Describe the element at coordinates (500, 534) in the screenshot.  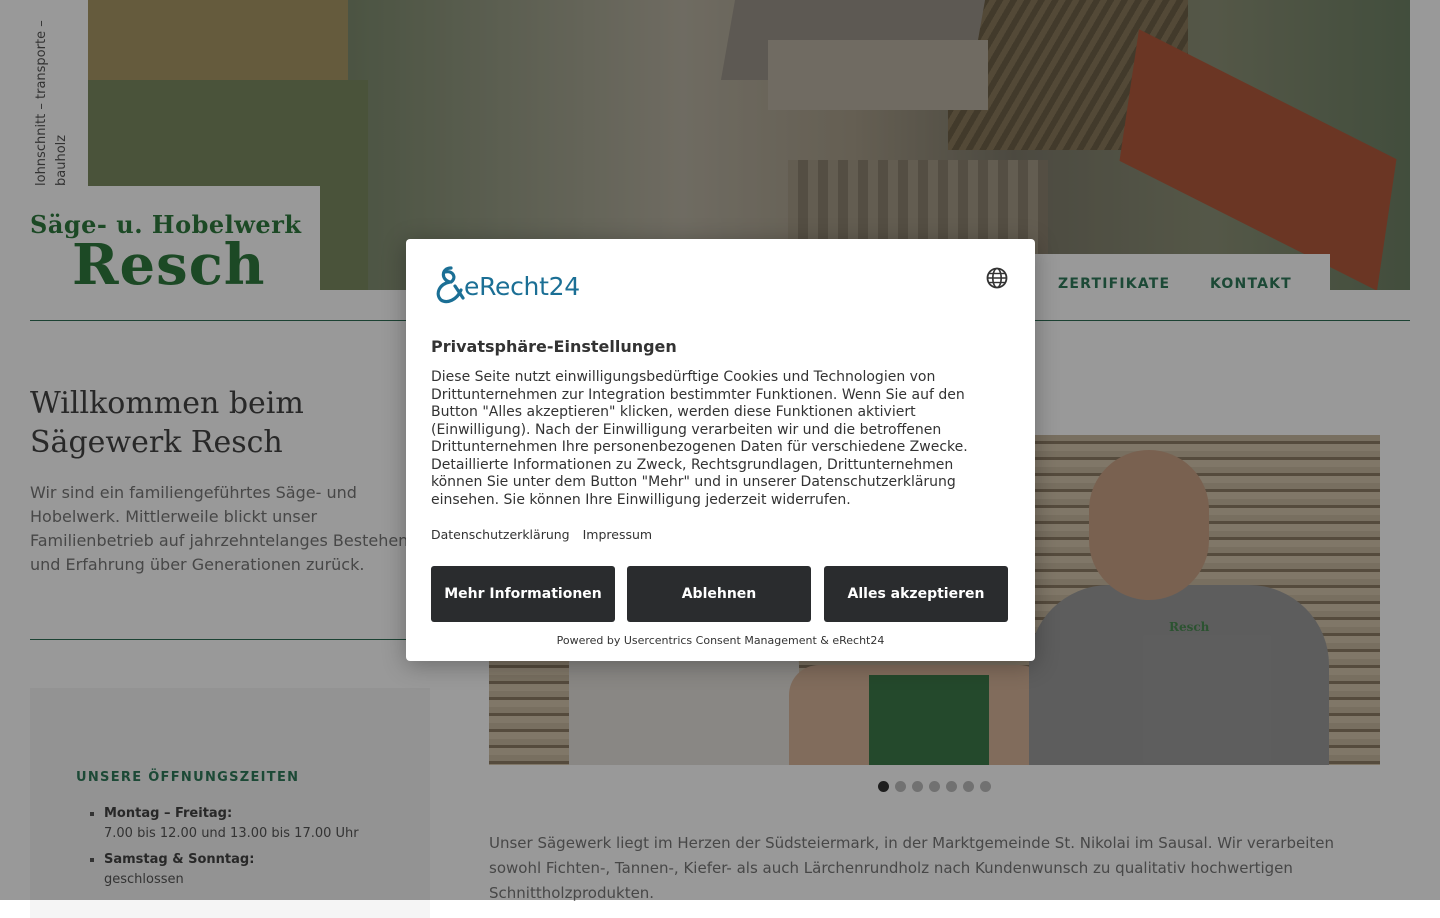
I see `privacy-policy-link: Datenschutzerklärung` at that location.